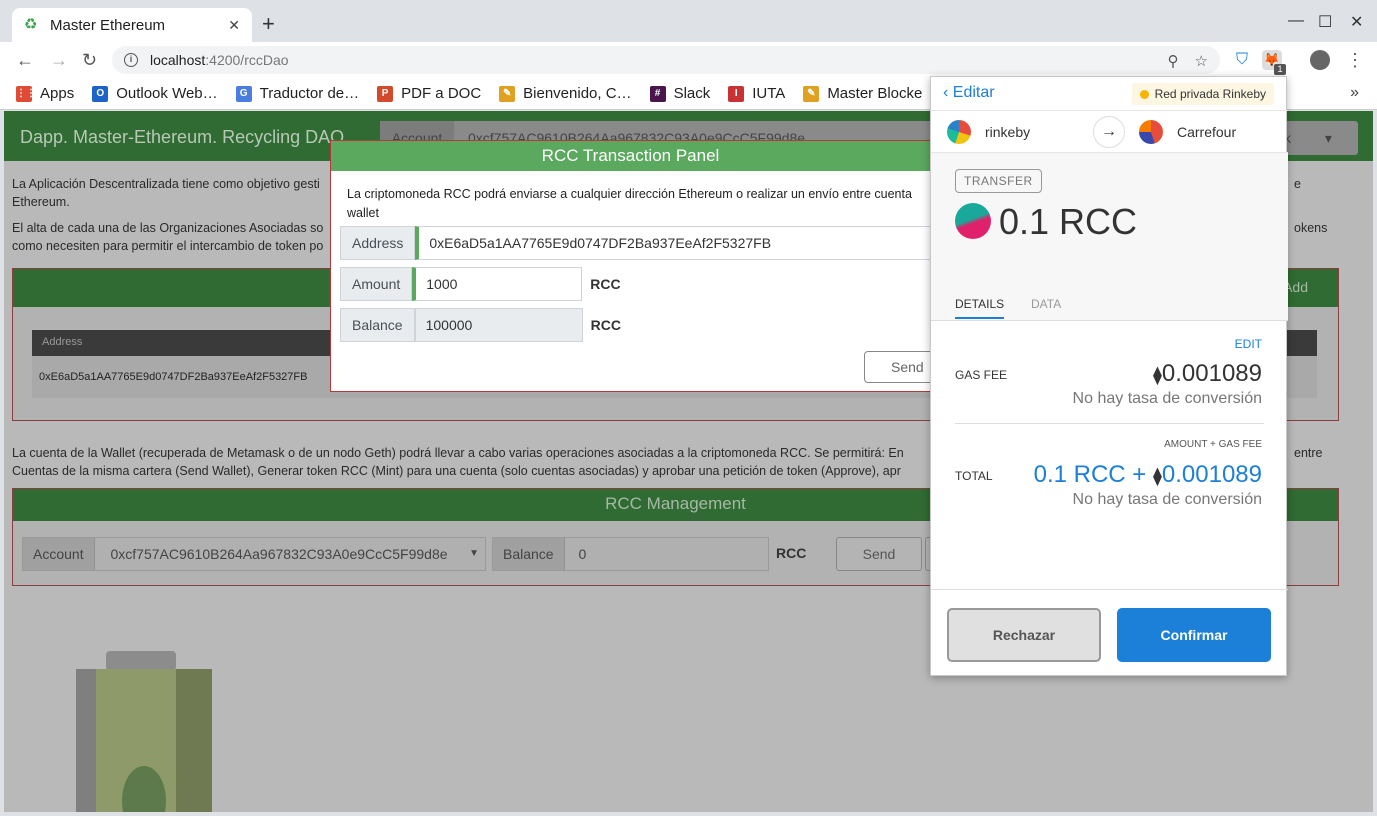 Image resolution: width=1377 pixels, height=816 pixels. Describe the element at coordinates (45, 93) in the screenshot. I see `bookmark-apps: ⋮⋮ Apps` at that location.